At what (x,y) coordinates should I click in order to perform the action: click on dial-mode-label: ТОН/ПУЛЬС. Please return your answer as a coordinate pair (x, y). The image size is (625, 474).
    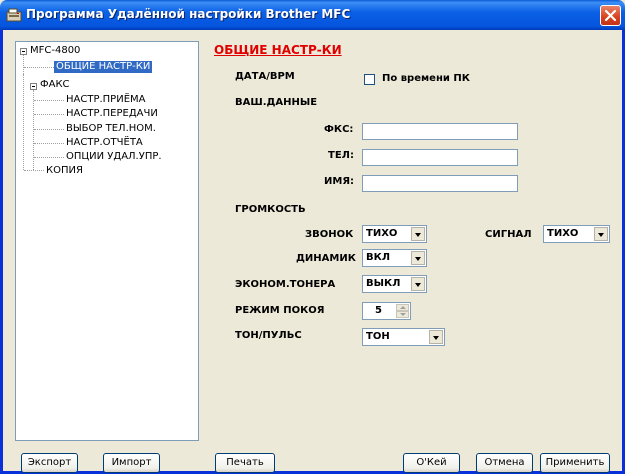
    Looking at the image, I should click on (268, 335).